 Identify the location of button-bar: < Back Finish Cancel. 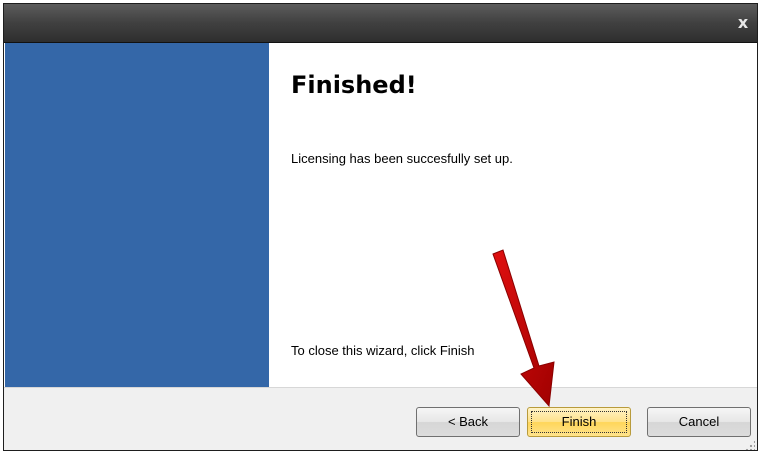
(380, 418).